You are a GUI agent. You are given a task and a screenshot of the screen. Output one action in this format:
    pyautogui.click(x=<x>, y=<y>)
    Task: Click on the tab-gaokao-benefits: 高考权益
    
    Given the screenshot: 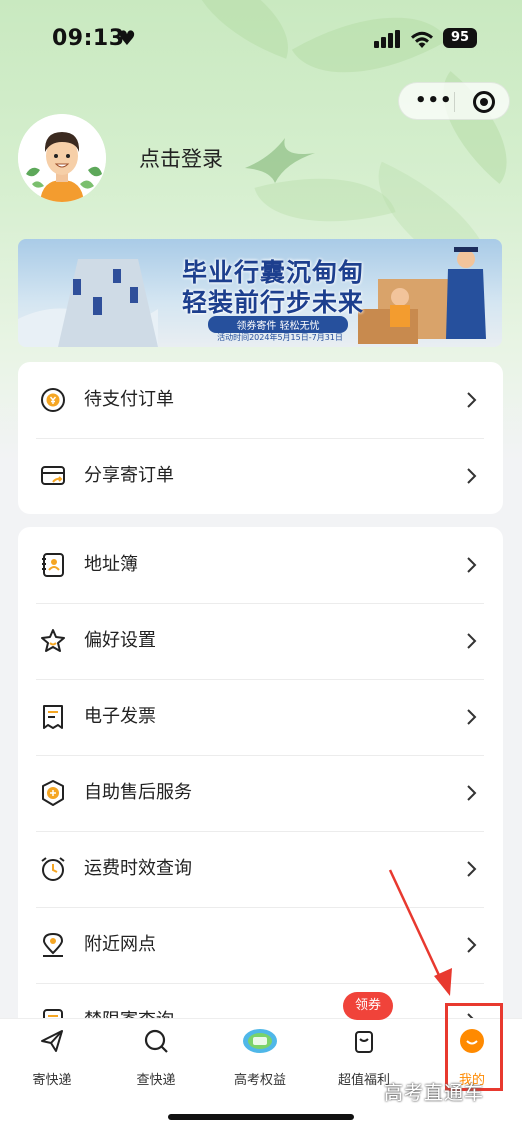 What is the action you would take?
    pyautogui.click(x=260, y=1059)
    